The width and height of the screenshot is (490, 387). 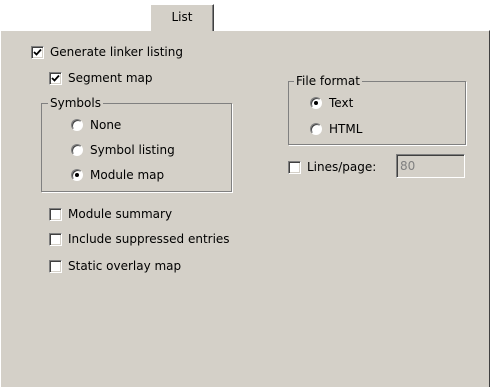 I want to click on symbols-none-radio: None, so click(x=96, y=125).